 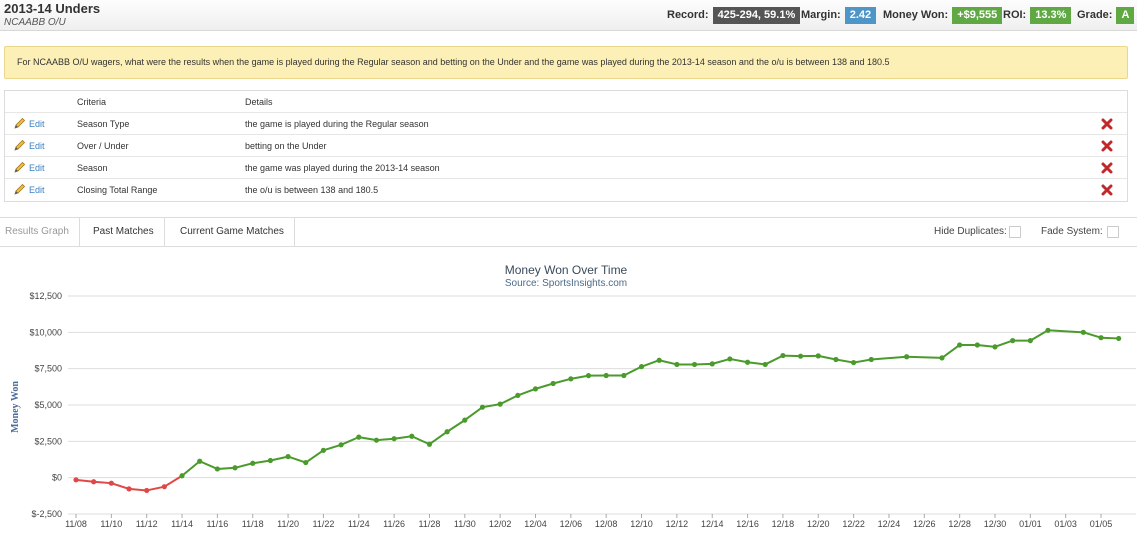 I want to click on pencil-icon, so click(x=20, y=189).